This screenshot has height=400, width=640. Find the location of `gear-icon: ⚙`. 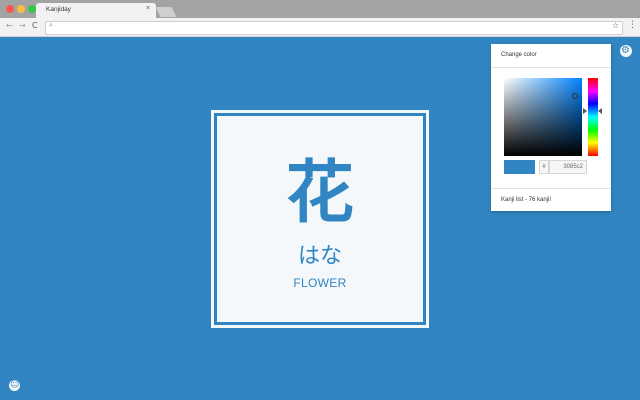

gear-icon: ⚙ is located at coordinates (625, 50).